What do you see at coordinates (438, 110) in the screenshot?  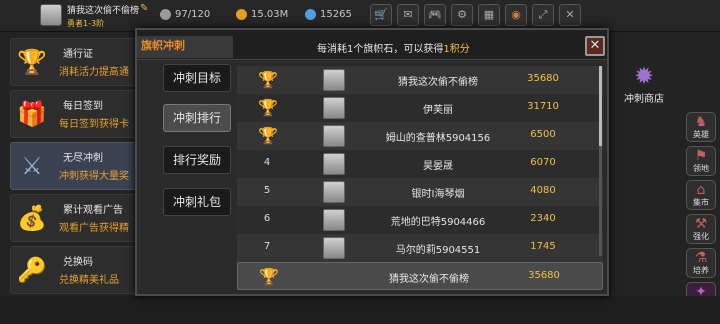 I see `row-name: 伊芙丽` at bounding box center [438, 110].